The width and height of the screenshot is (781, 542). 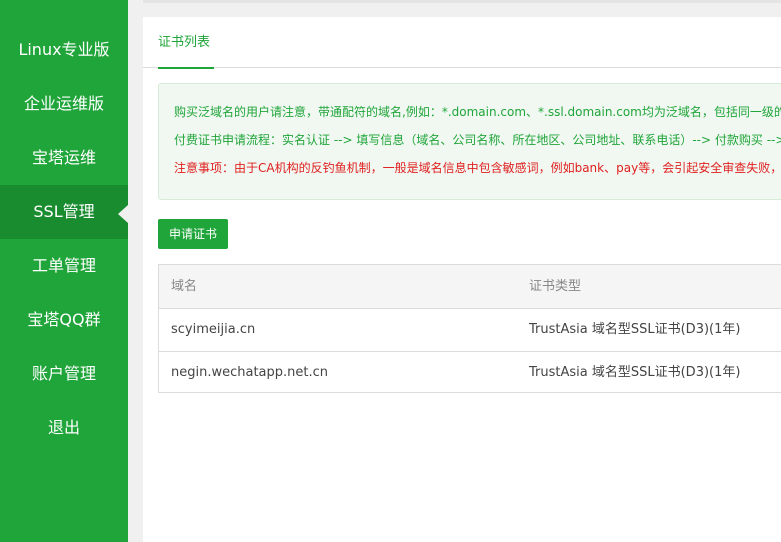 What do you see at coordinates (64, 50) in the screenshot?
I see `sidebar-item-linux-pro: Linux专业版` at bounding box center [64, 50].